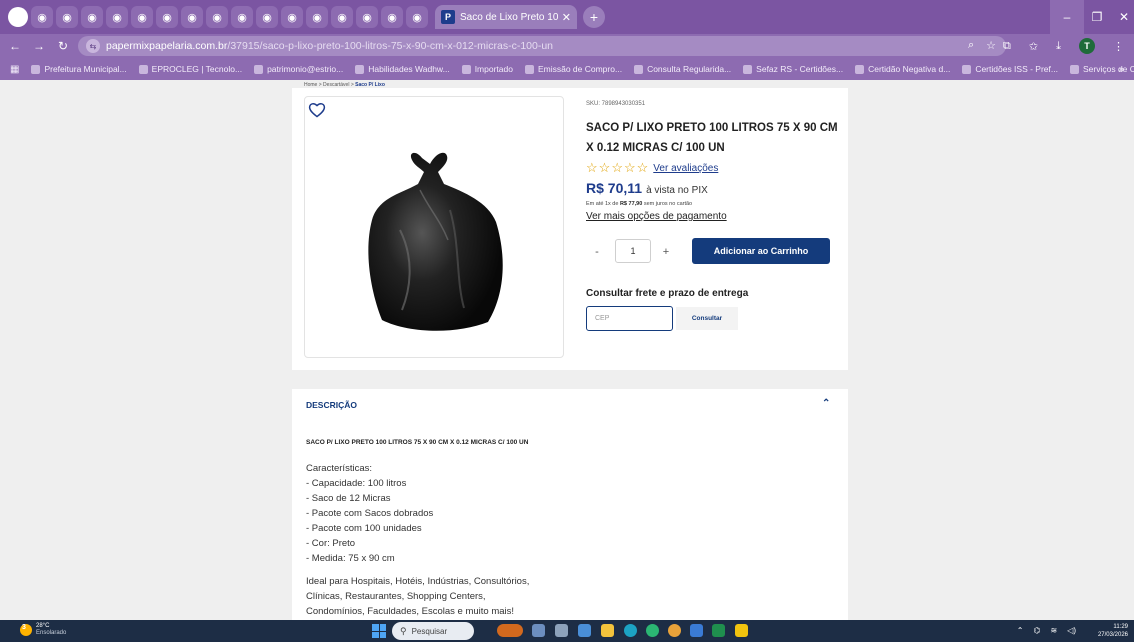  I want to click on back-icon: ←, so click(15, 46).